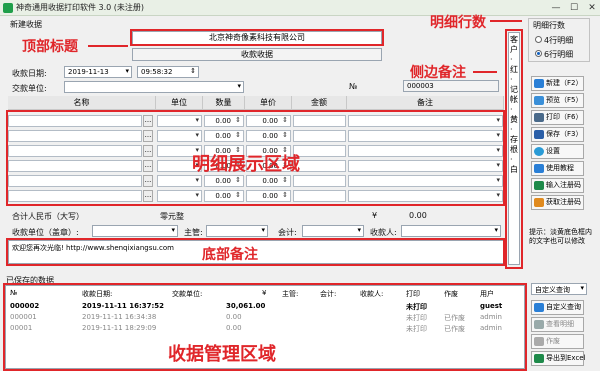 The width and height of the screenshot is (600, 371). Describe the element at coordinates (48, 216) in the screenshot. I see `total-label: 合计人民币（大写）` at that location.